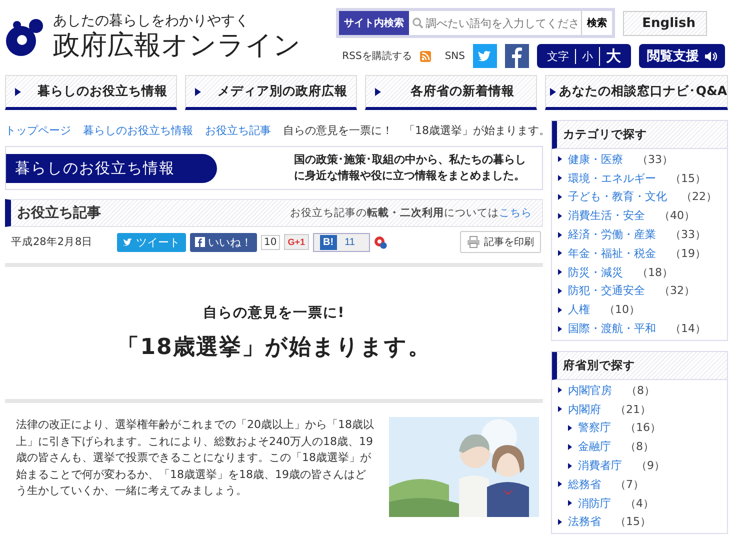  I want to click on breadcrumb-current: 自らの意見を一票に！ 「18歳選挙」が始まります。, so click(416, 130).